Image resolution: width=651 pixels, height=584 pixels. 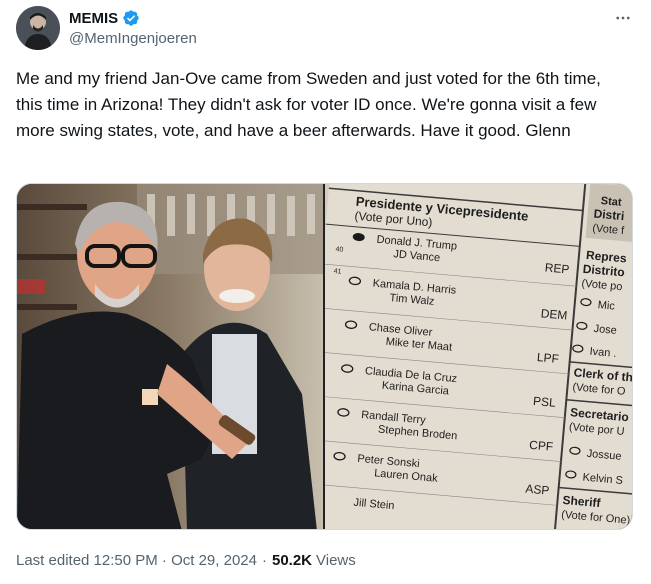 I want to click on svg-text: Ivan ., so click(x=603, y=353).